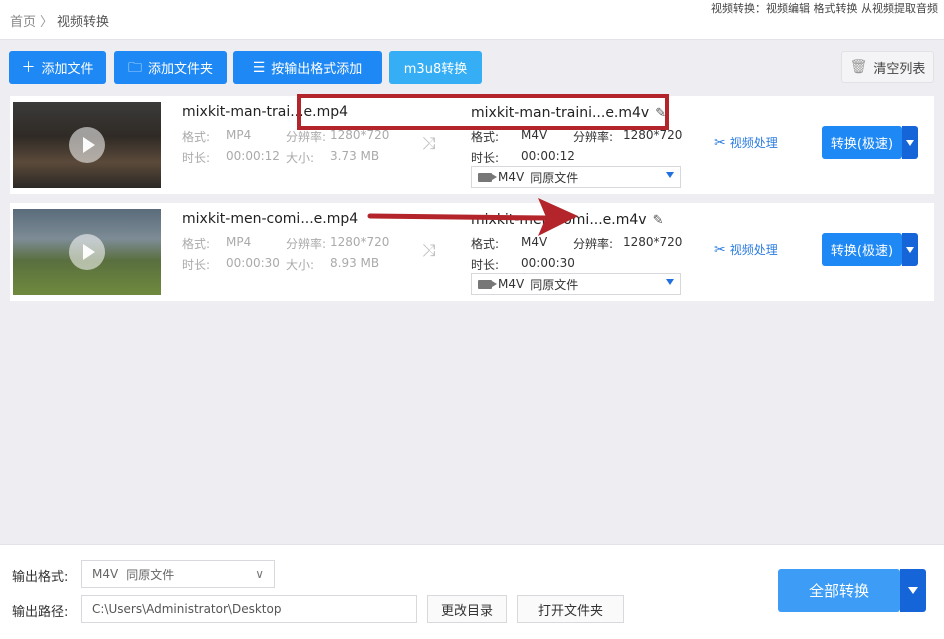 Image resolution: width=944 pixels, height=639 pixels. I want to click on clear-list-label: 清空列表, so click(899, 69).